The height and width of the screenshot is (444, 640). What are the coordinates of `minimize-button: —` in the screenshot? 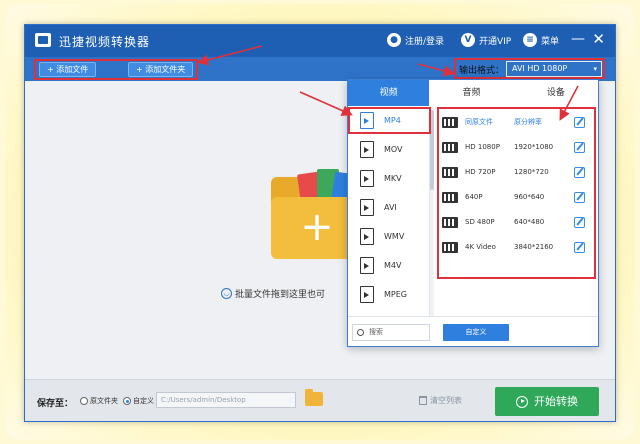 It's located at (578, 39).